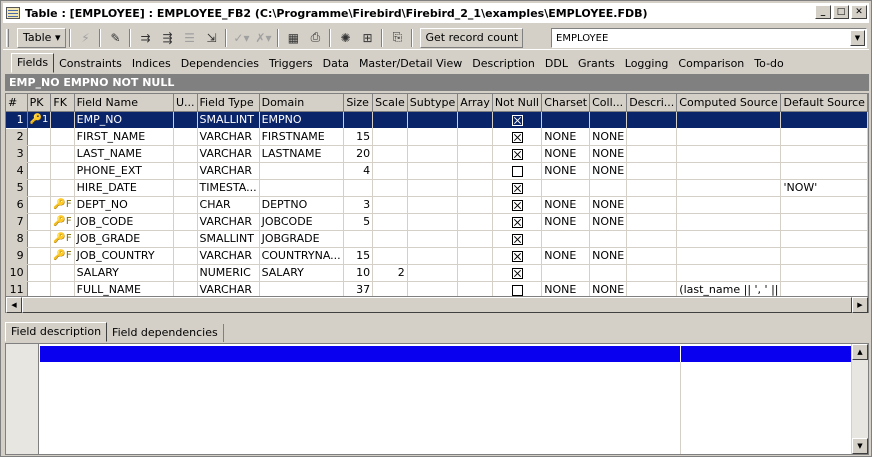 Image resolution: width=872 pixels, height=457 pixels. I want to click on tab-master-detail-view: Master/Detail View, so click(410, 64).